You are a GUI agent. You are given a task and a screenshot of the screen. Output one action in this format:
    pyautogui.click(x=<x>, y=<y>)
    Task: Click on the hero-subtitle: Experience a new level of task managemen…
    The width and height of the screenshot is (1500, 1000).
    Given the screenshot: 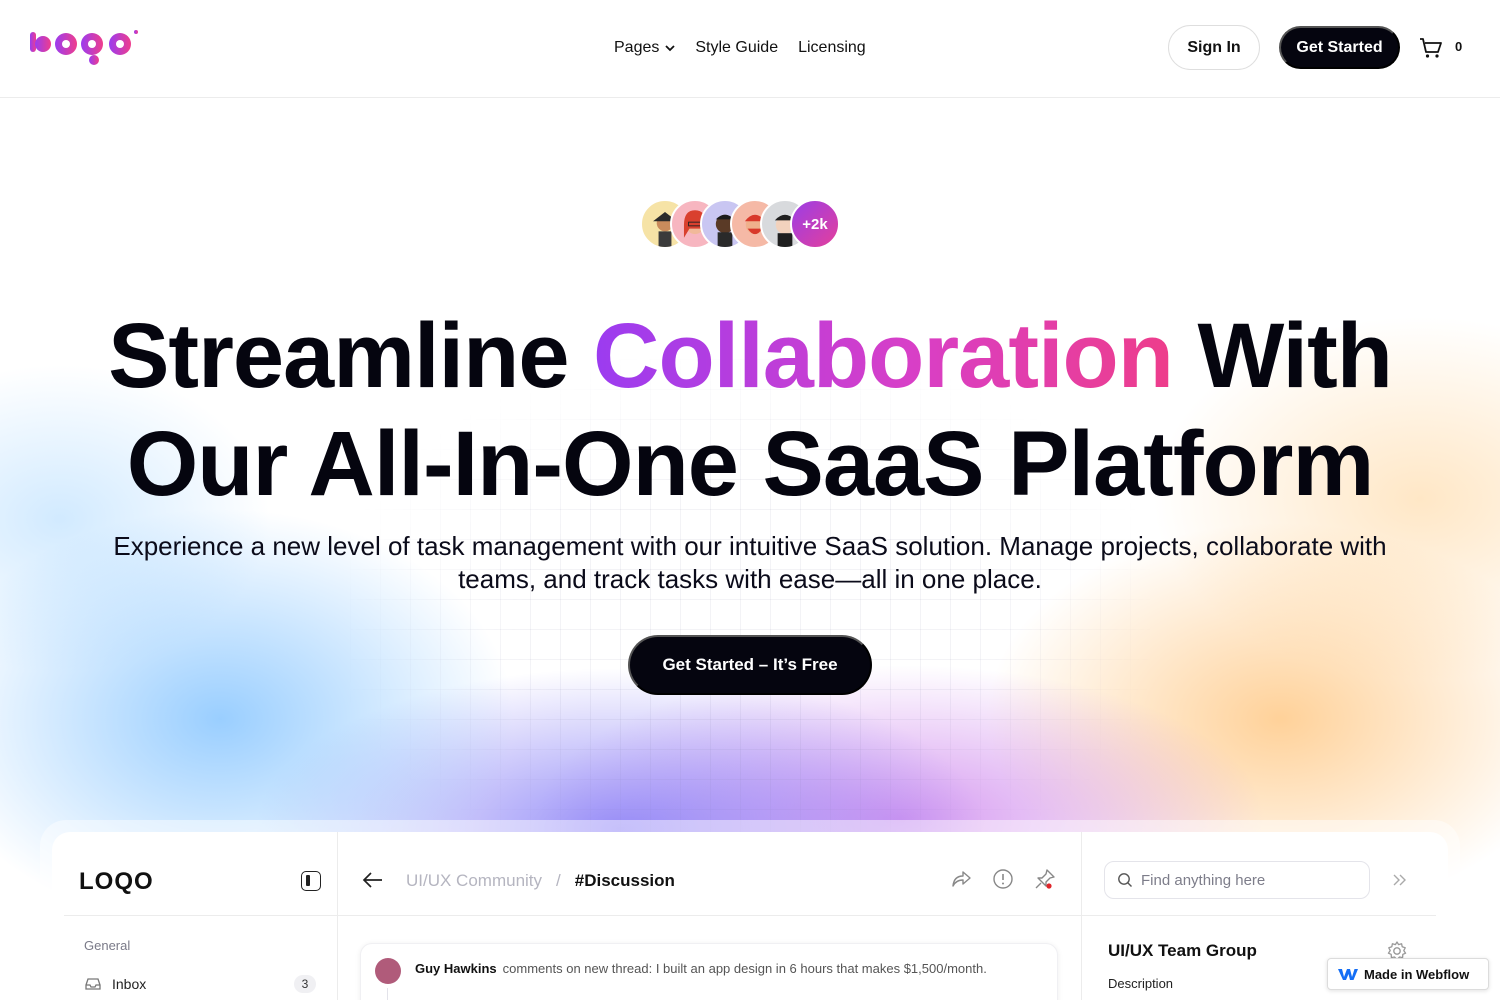 What is the action you would take?
    pyautogui.click(x=750, y=562)
    